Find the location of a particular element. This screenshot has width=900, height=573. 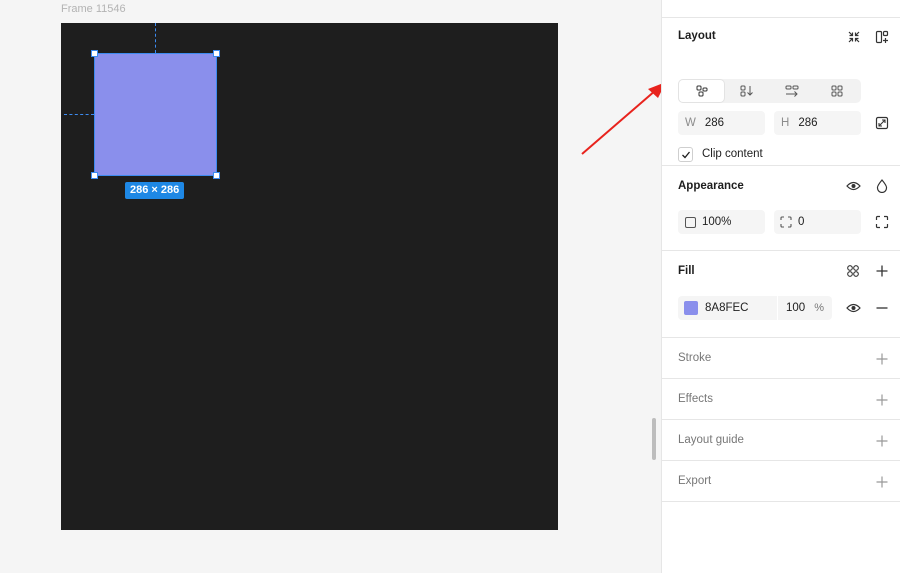

stroke-section: Stroke is located at coordinates (781, 358).